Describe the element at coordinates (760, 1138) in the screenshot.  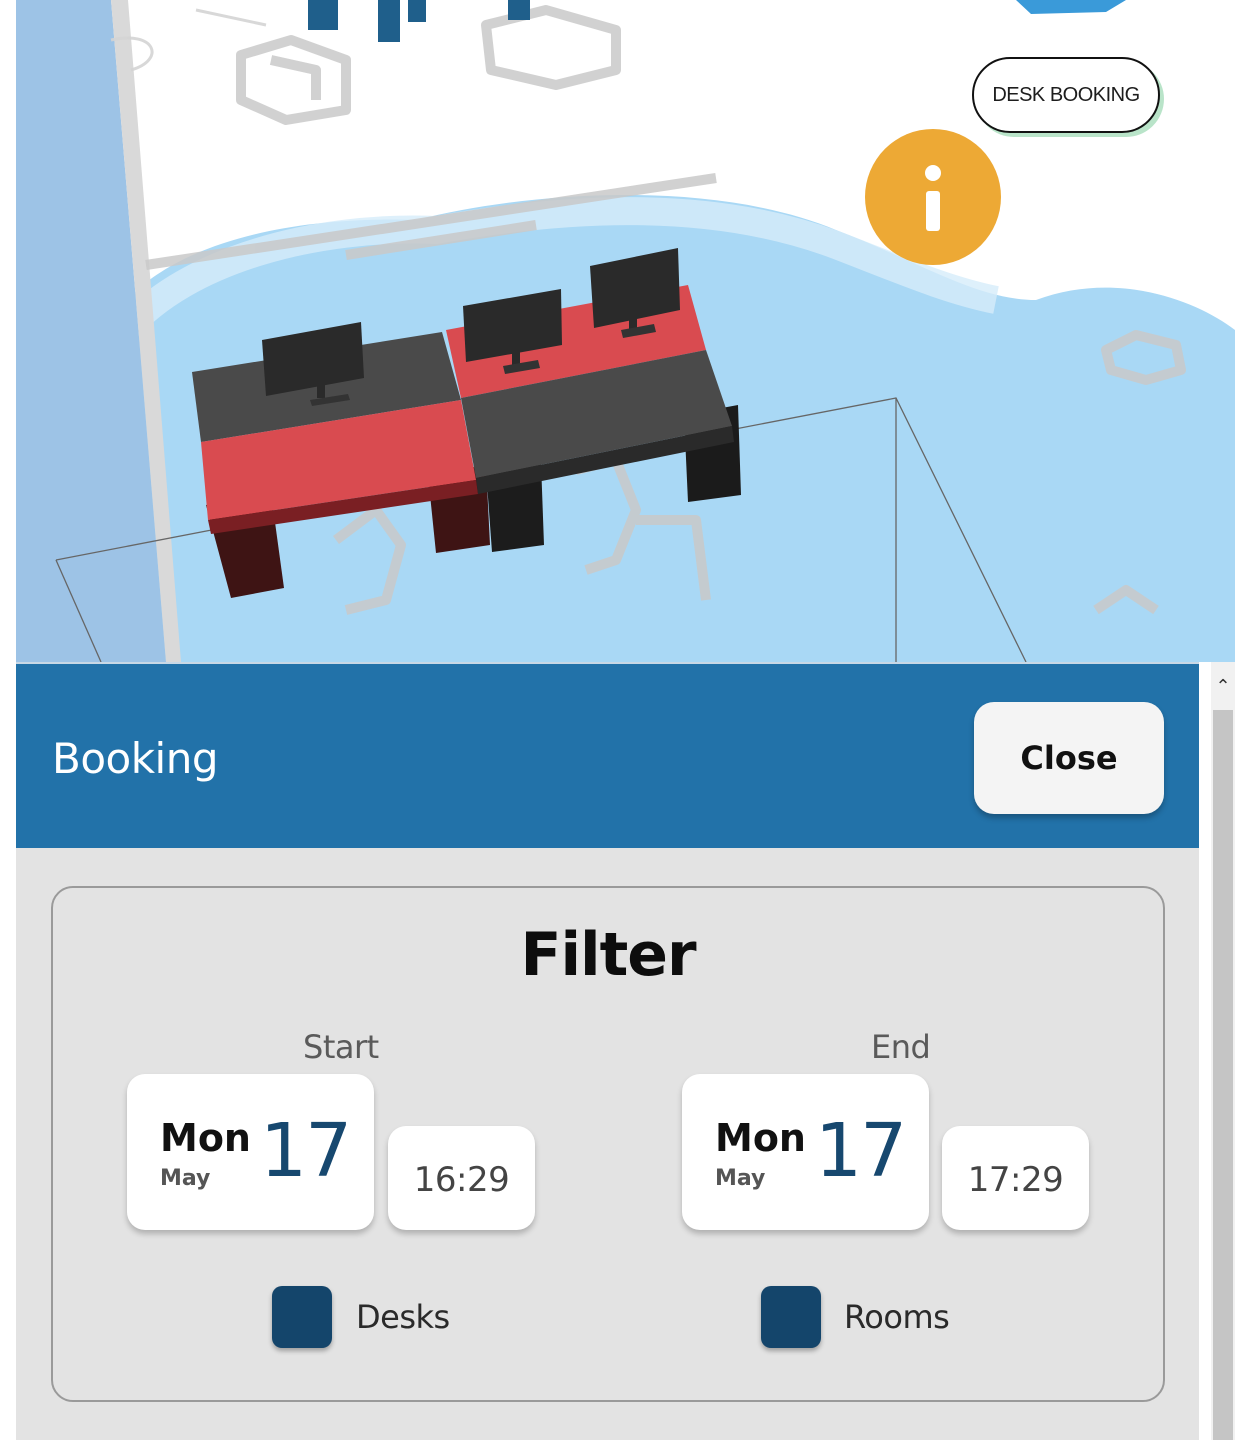
I see `end-day-of-week: Mon` at that location.